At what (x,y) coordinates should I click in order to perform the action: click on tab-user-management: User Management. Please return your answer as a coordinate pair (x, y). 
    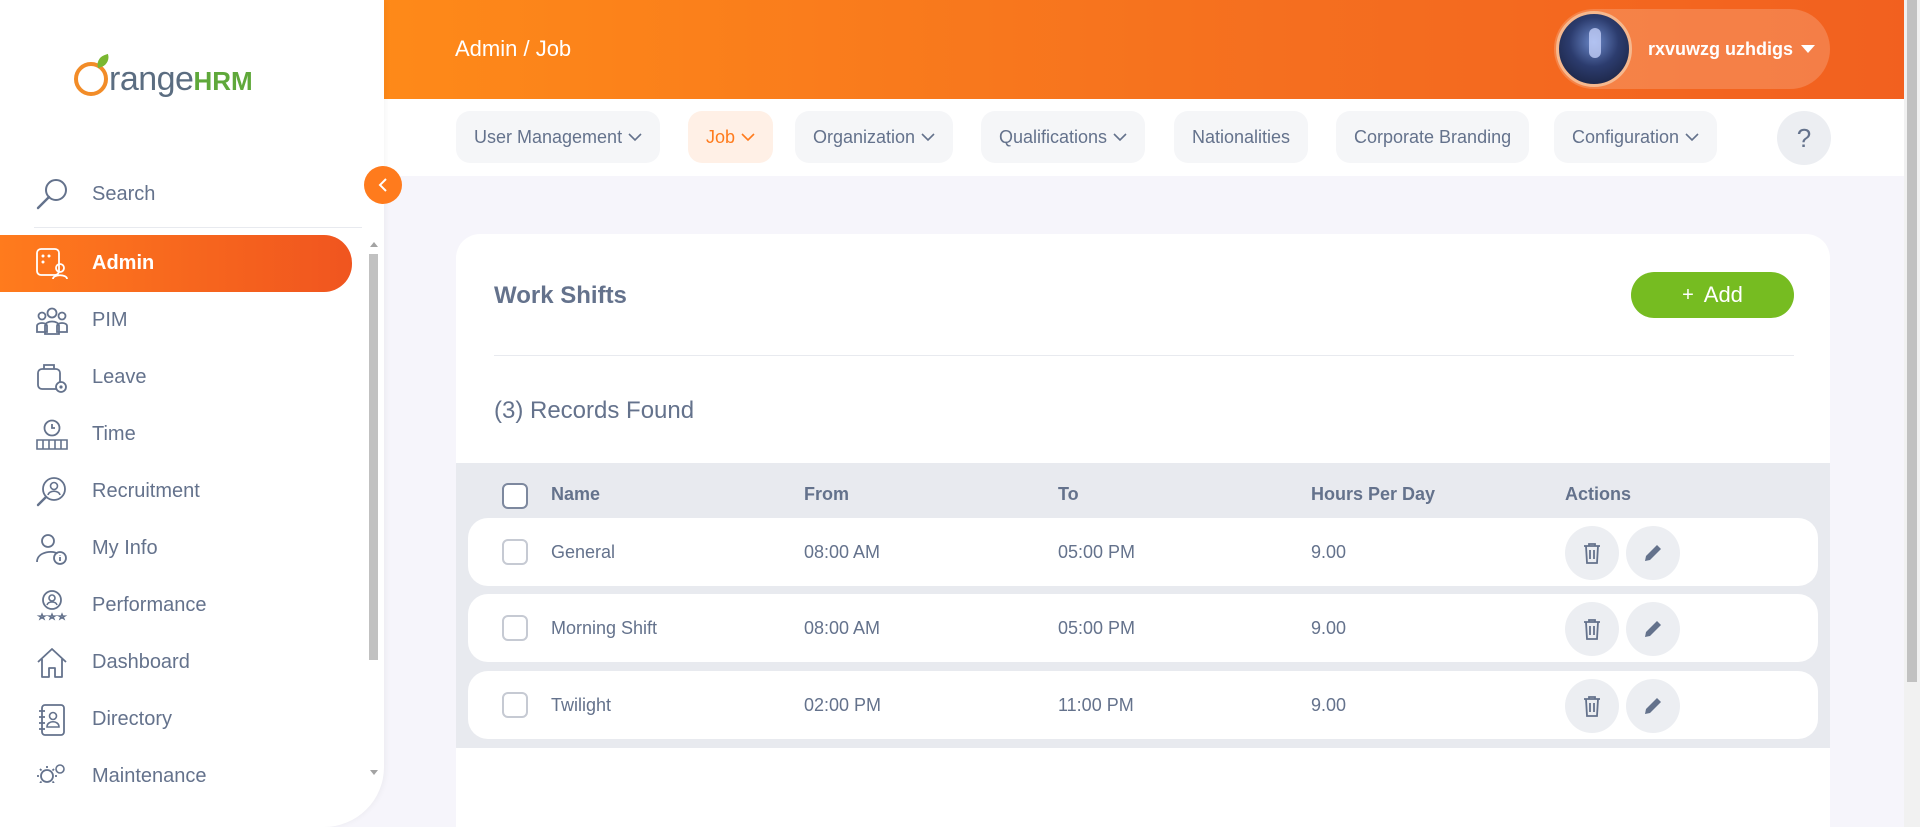
    Looking at the image, I should click on (558, 137).